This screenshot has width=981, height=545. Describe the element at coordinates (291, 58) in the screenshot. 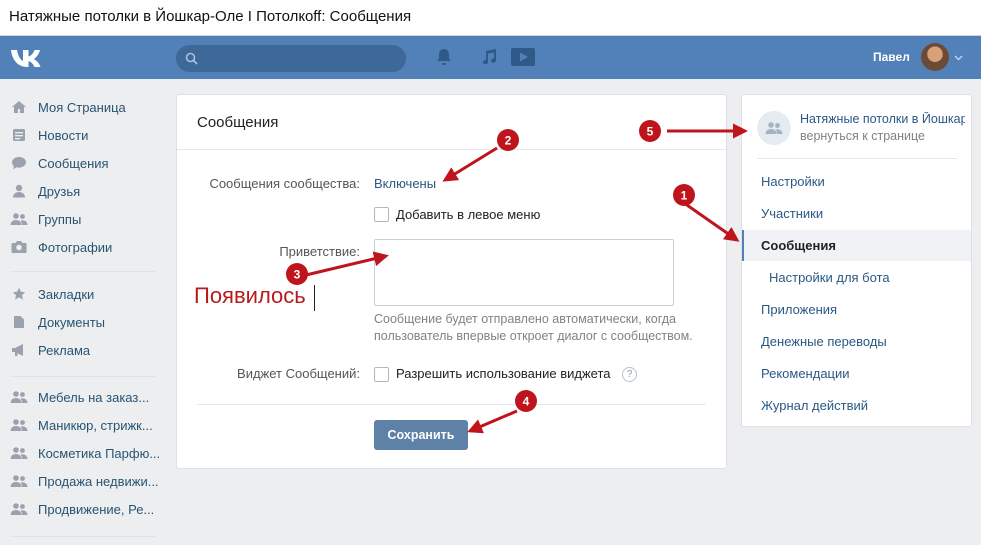

I see `search-input` at that location.